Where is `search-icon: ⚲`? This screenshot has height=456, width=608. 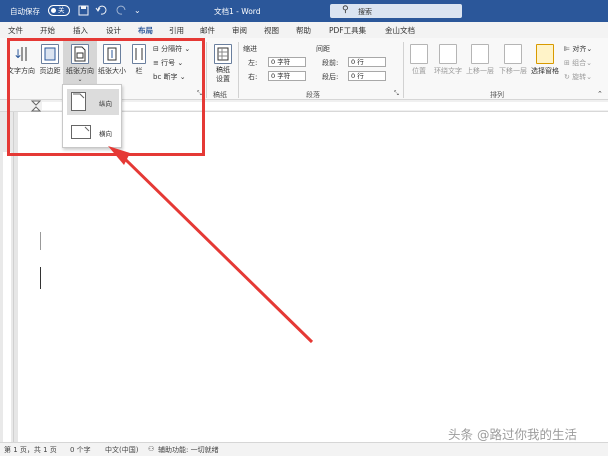
search-icon: ⚲ is located at coordinates (345, 10).